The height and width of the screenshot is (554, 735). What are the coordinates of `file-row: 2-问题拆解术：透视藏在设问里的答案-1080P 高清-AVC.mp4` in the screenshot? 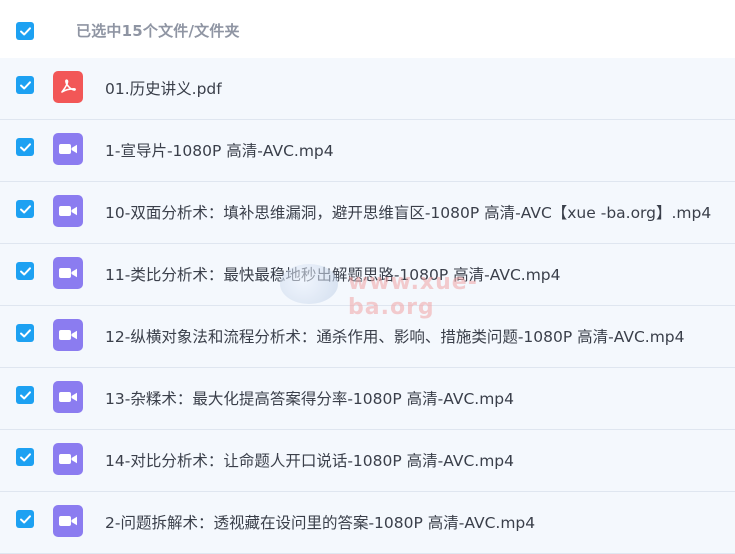 It's located at (367, 523).